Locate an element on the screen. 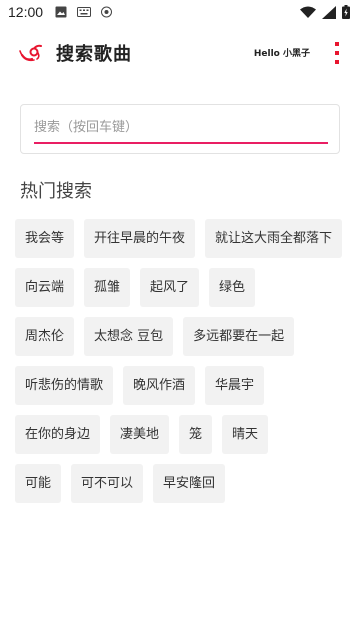 This screenshot has width=360, height=640. hot-search-tag: 周杰伦 is located at coordinates (45, 336).